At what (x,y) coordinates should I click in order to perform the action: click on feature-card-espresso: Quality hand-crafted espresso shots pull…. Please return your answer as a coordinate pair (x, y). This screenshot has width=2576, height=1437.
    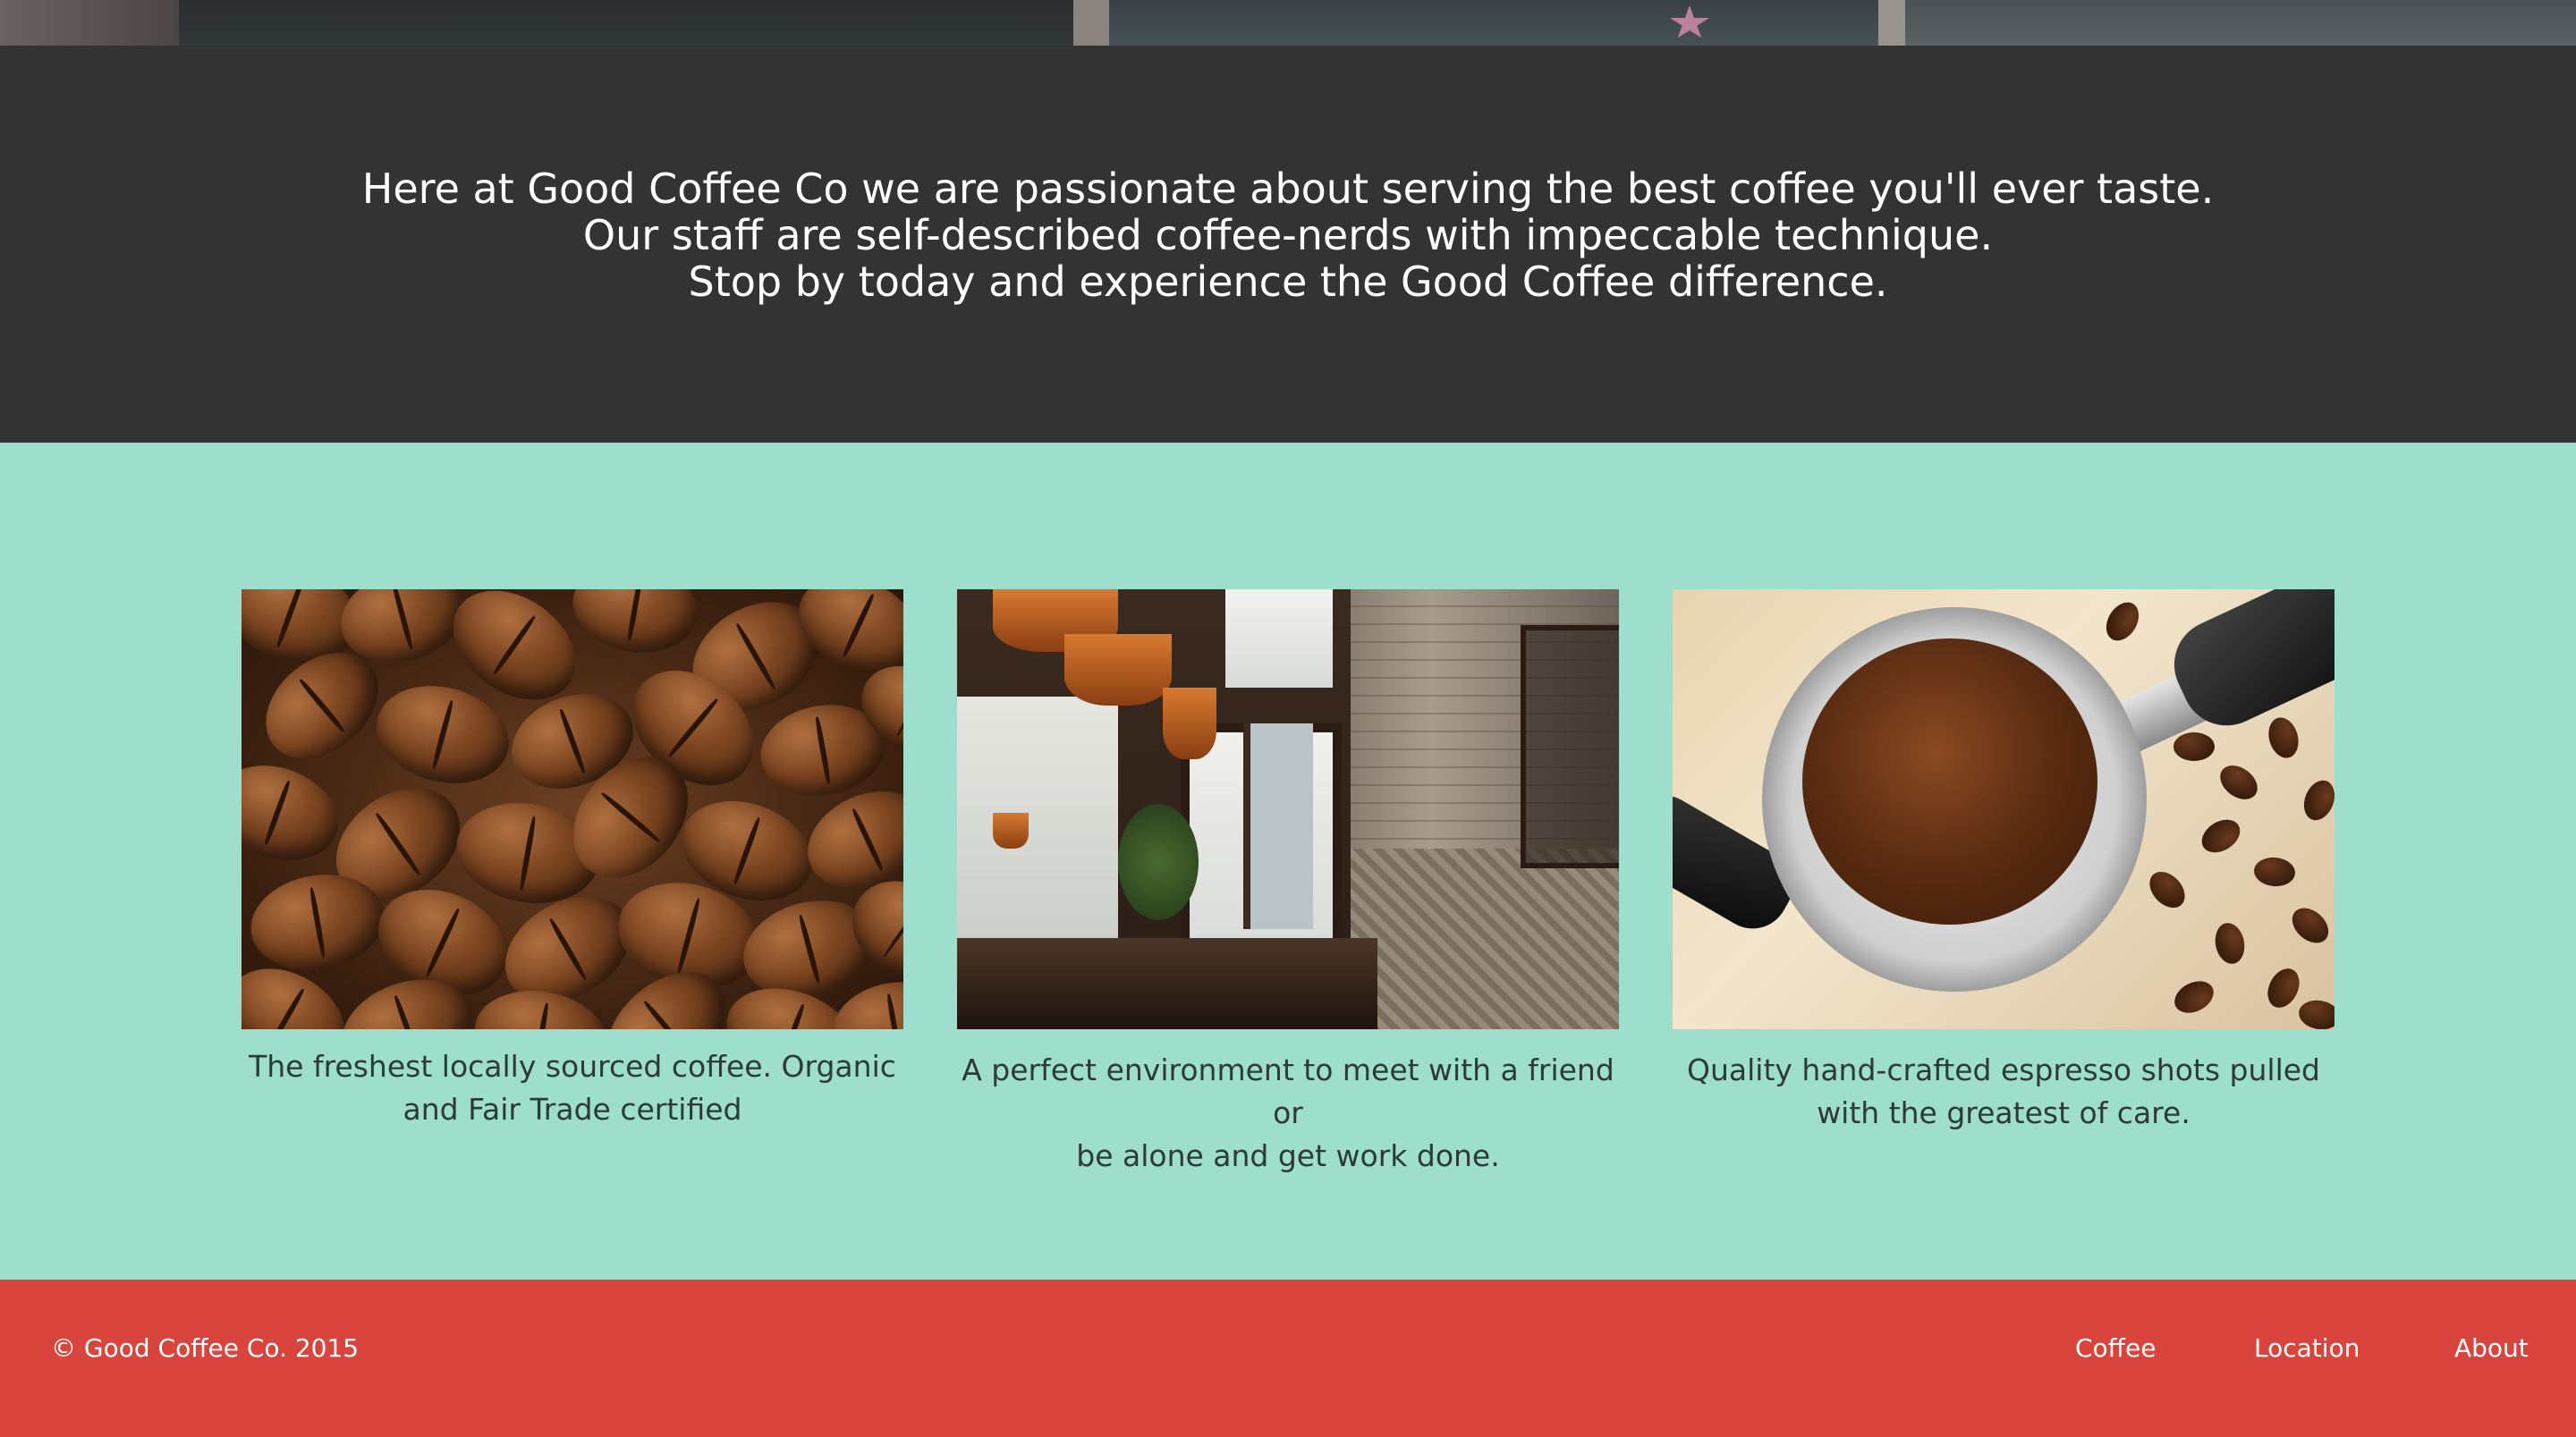
    Looking at the image, I should click on (2003, 862).